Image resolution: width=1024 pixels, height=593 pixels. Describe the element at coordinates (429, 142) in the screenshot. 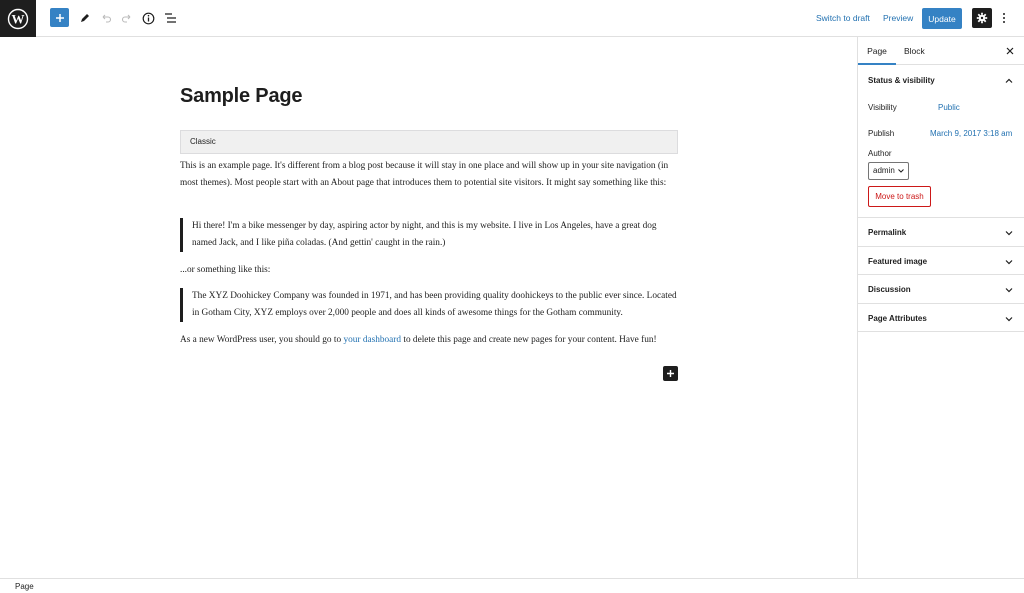

I see `classic-block-toolbar: Classic` at that location.